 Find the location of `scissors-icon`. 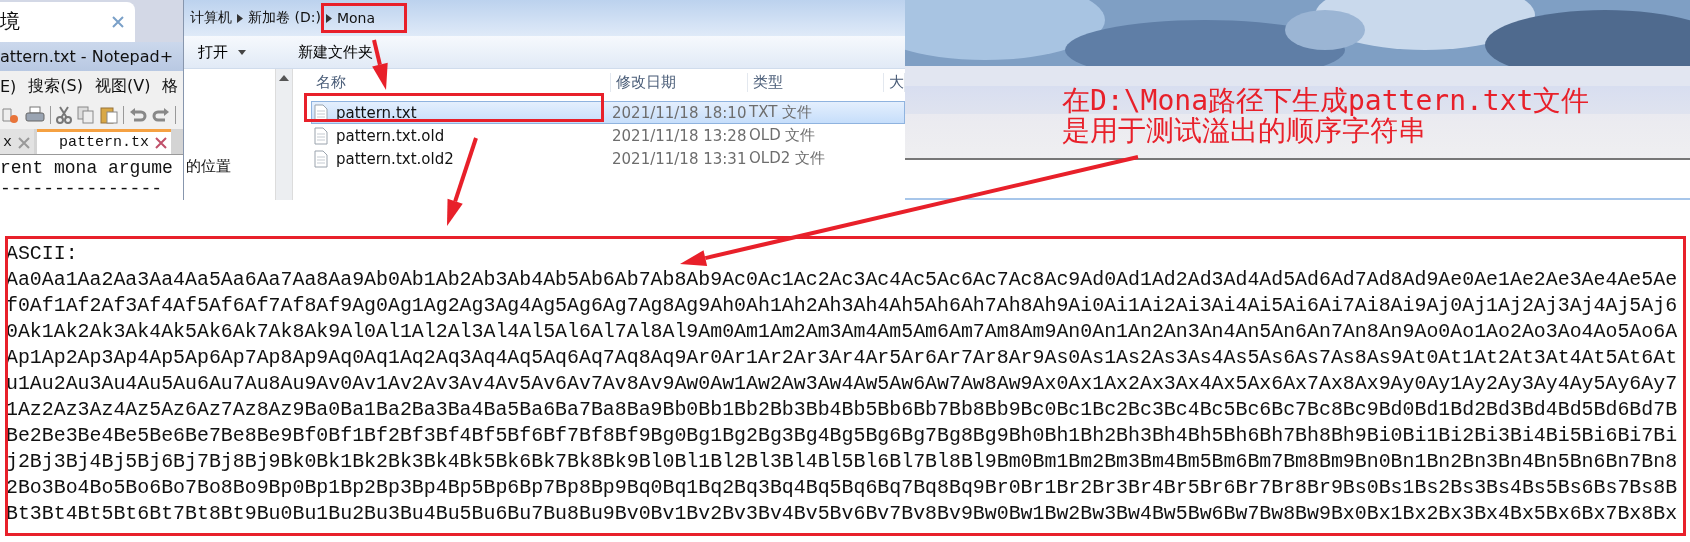

scissors-icon is located at coordinates (64, 115).